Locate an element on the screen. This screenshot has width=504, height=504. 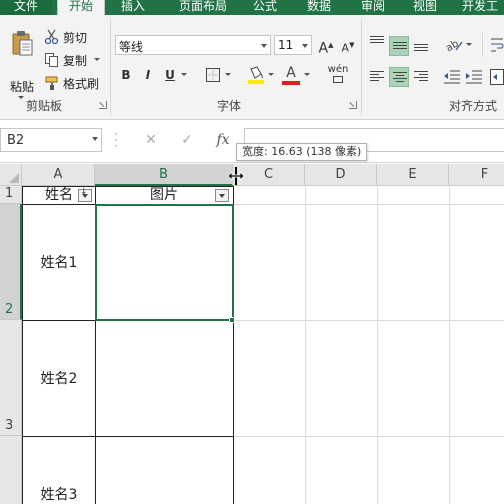
filter-sort-button is located at coordinates (85, 194).